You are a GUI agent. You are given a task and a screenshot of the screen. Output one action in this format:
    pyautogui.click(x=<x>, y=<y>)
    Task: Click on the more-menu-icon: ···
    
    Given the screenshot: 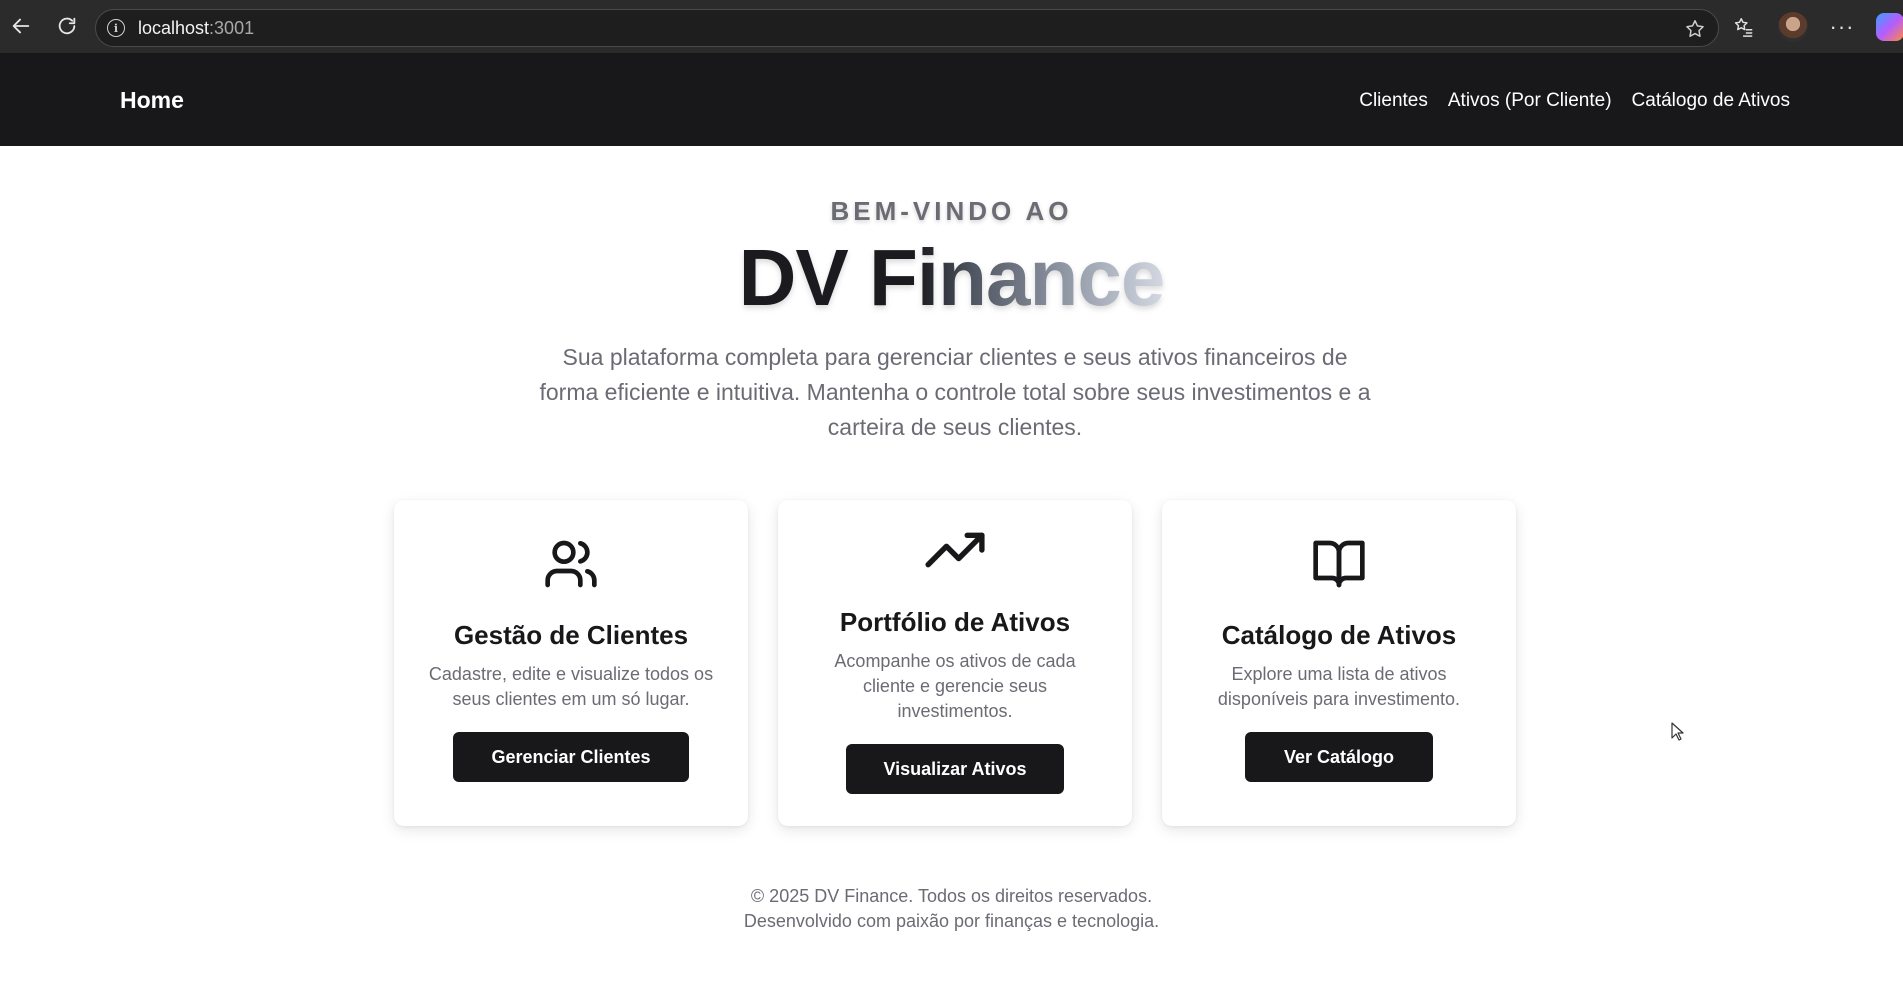 What is the action you would take?
    pyautogui.click(x=1842, y=27)
    